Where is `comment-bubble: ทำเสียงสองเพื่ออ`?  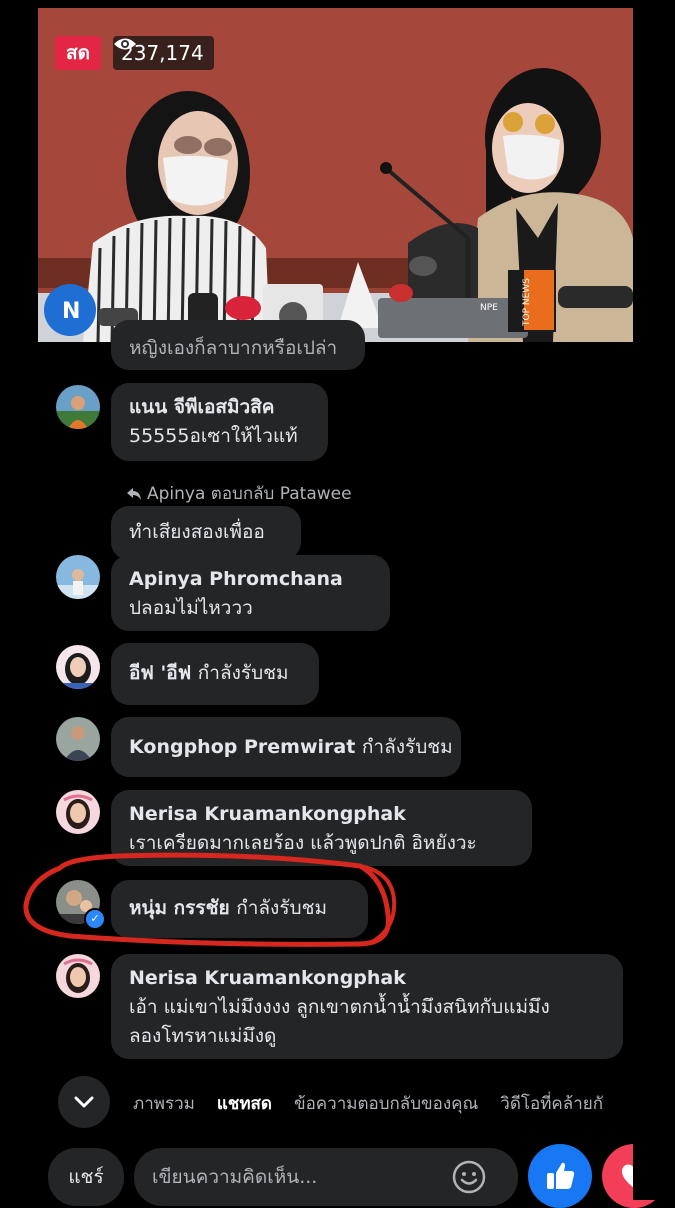 comment-bubble: ทำเสียงสองเพื่ออ is located at coordinates (206, 533).